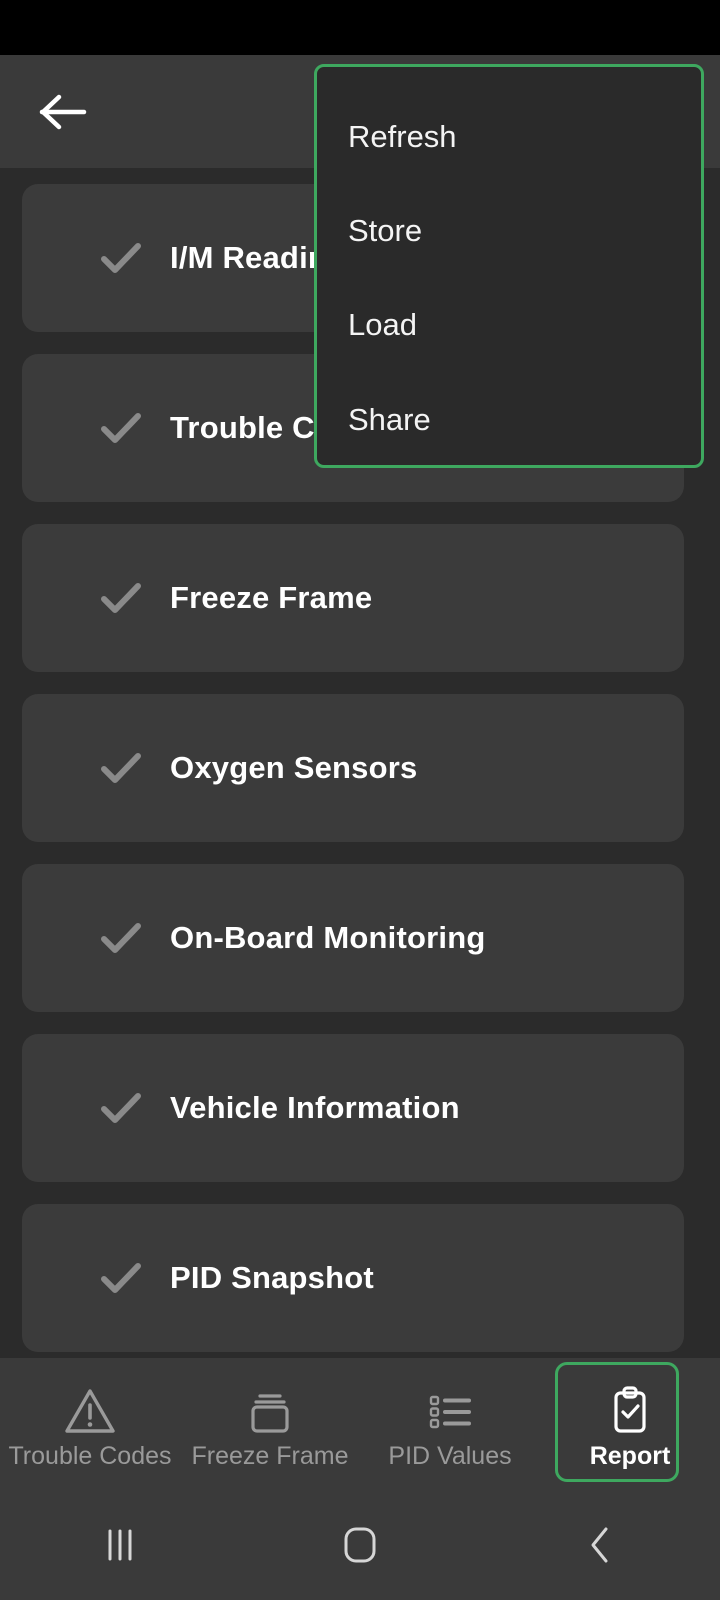 This screenshot has height=1600, width=720. I want to click on nav-recents-button, so click(120, 1545).